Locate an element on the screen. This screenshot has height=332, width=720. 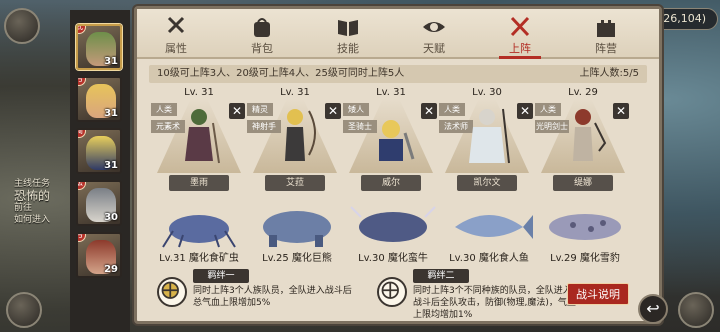
hero-slot-5: Lv. 29 人类 光明剑士 ✕ 缇娜 is located at coordinates (583, 139).